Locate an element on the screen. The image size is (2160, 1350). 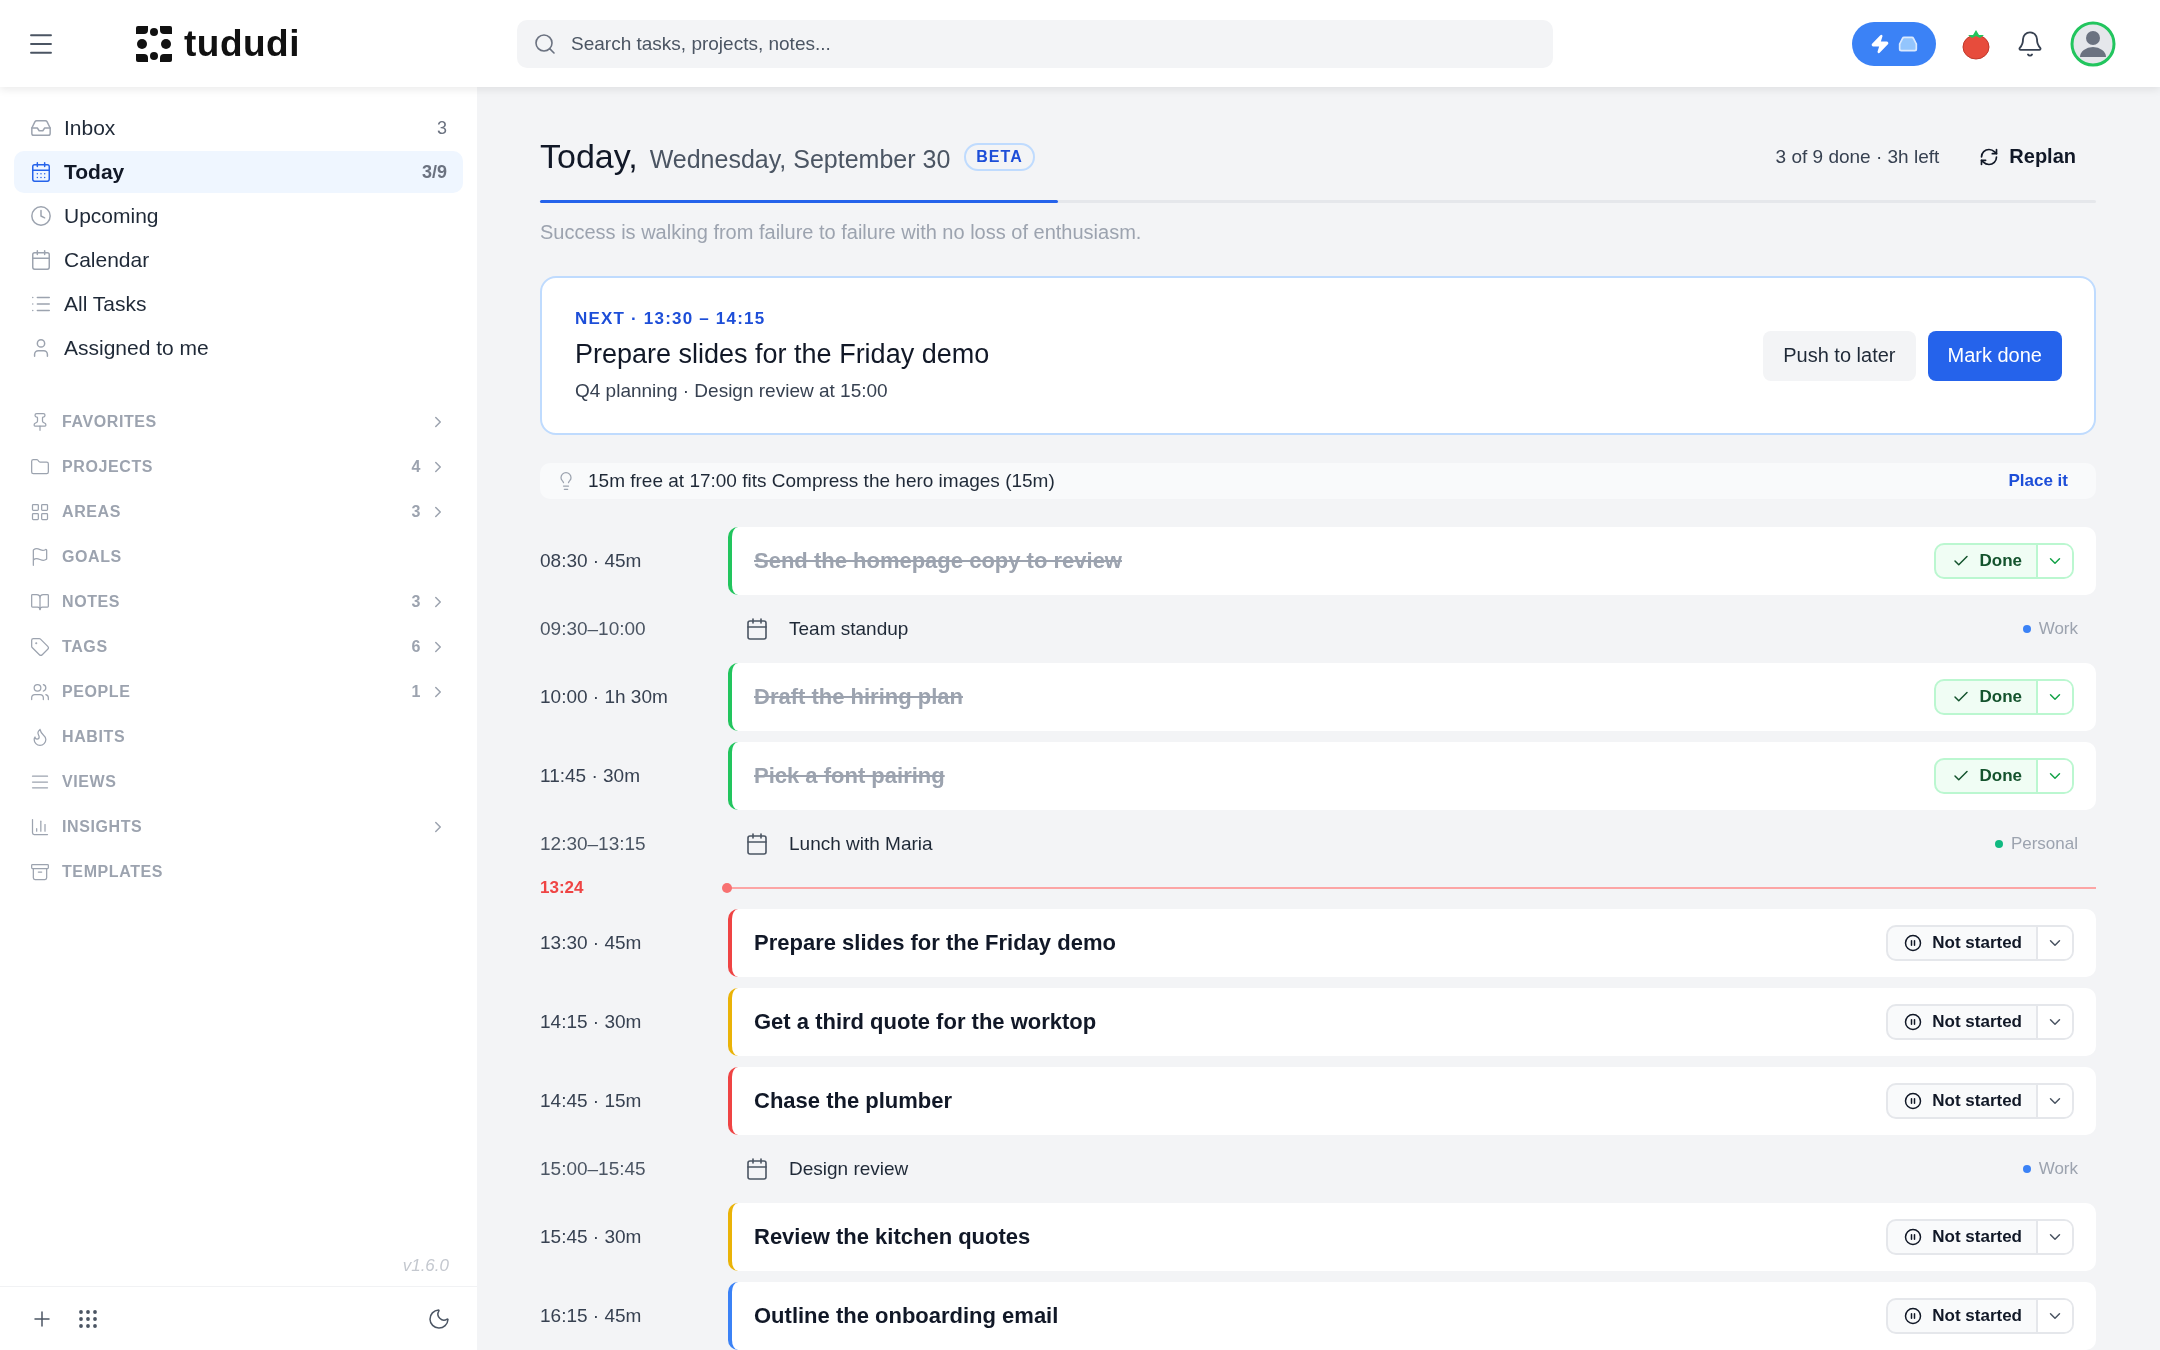
notifications-button is located at coordinates (2030, 43).